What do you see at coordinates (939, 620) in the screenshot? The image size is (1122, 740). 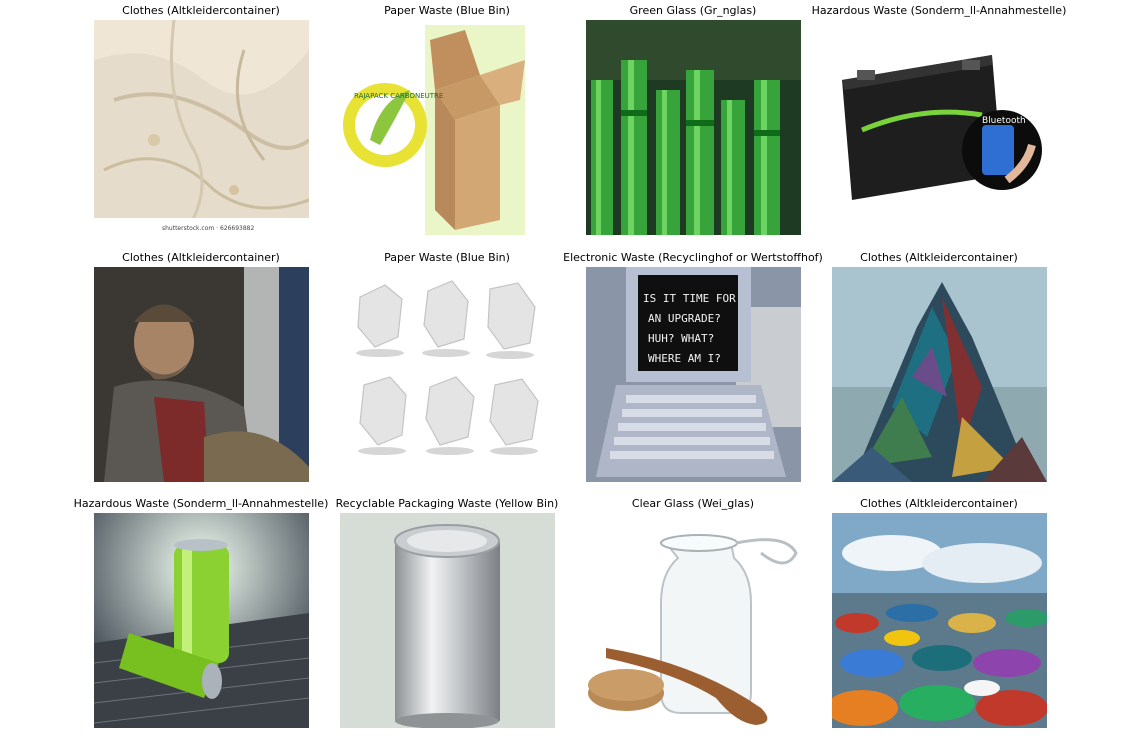 I see `clothes-landfill-photo` at bounding box center [939, 620].